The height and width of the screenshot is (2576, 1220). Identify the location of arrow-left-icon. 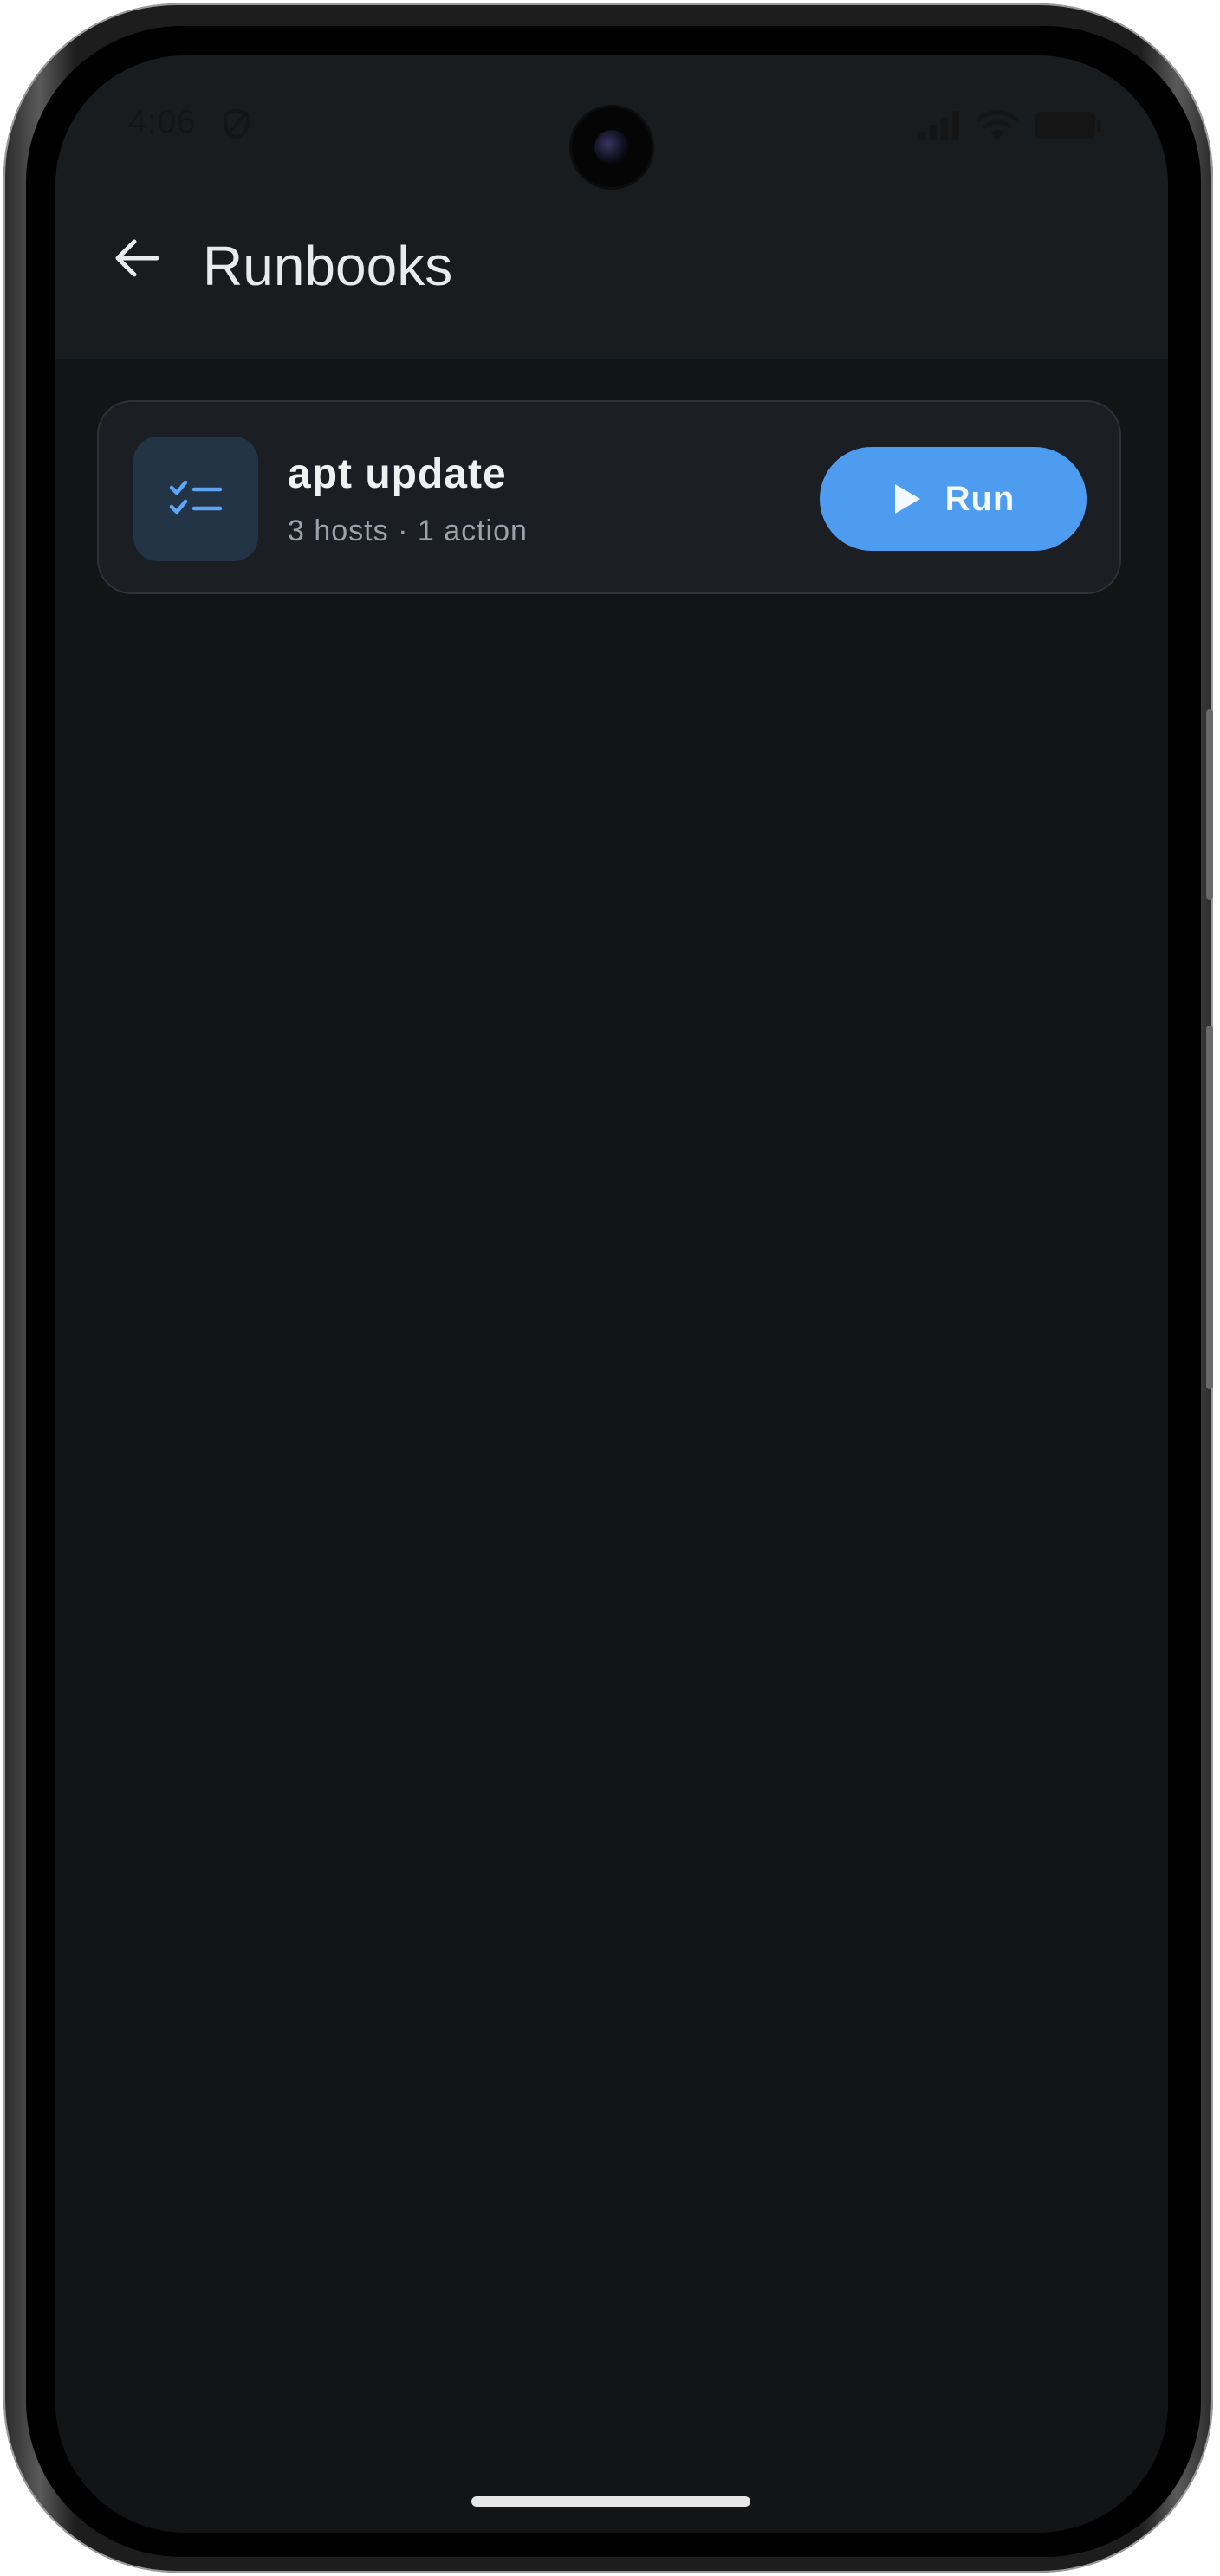
(137, 258).